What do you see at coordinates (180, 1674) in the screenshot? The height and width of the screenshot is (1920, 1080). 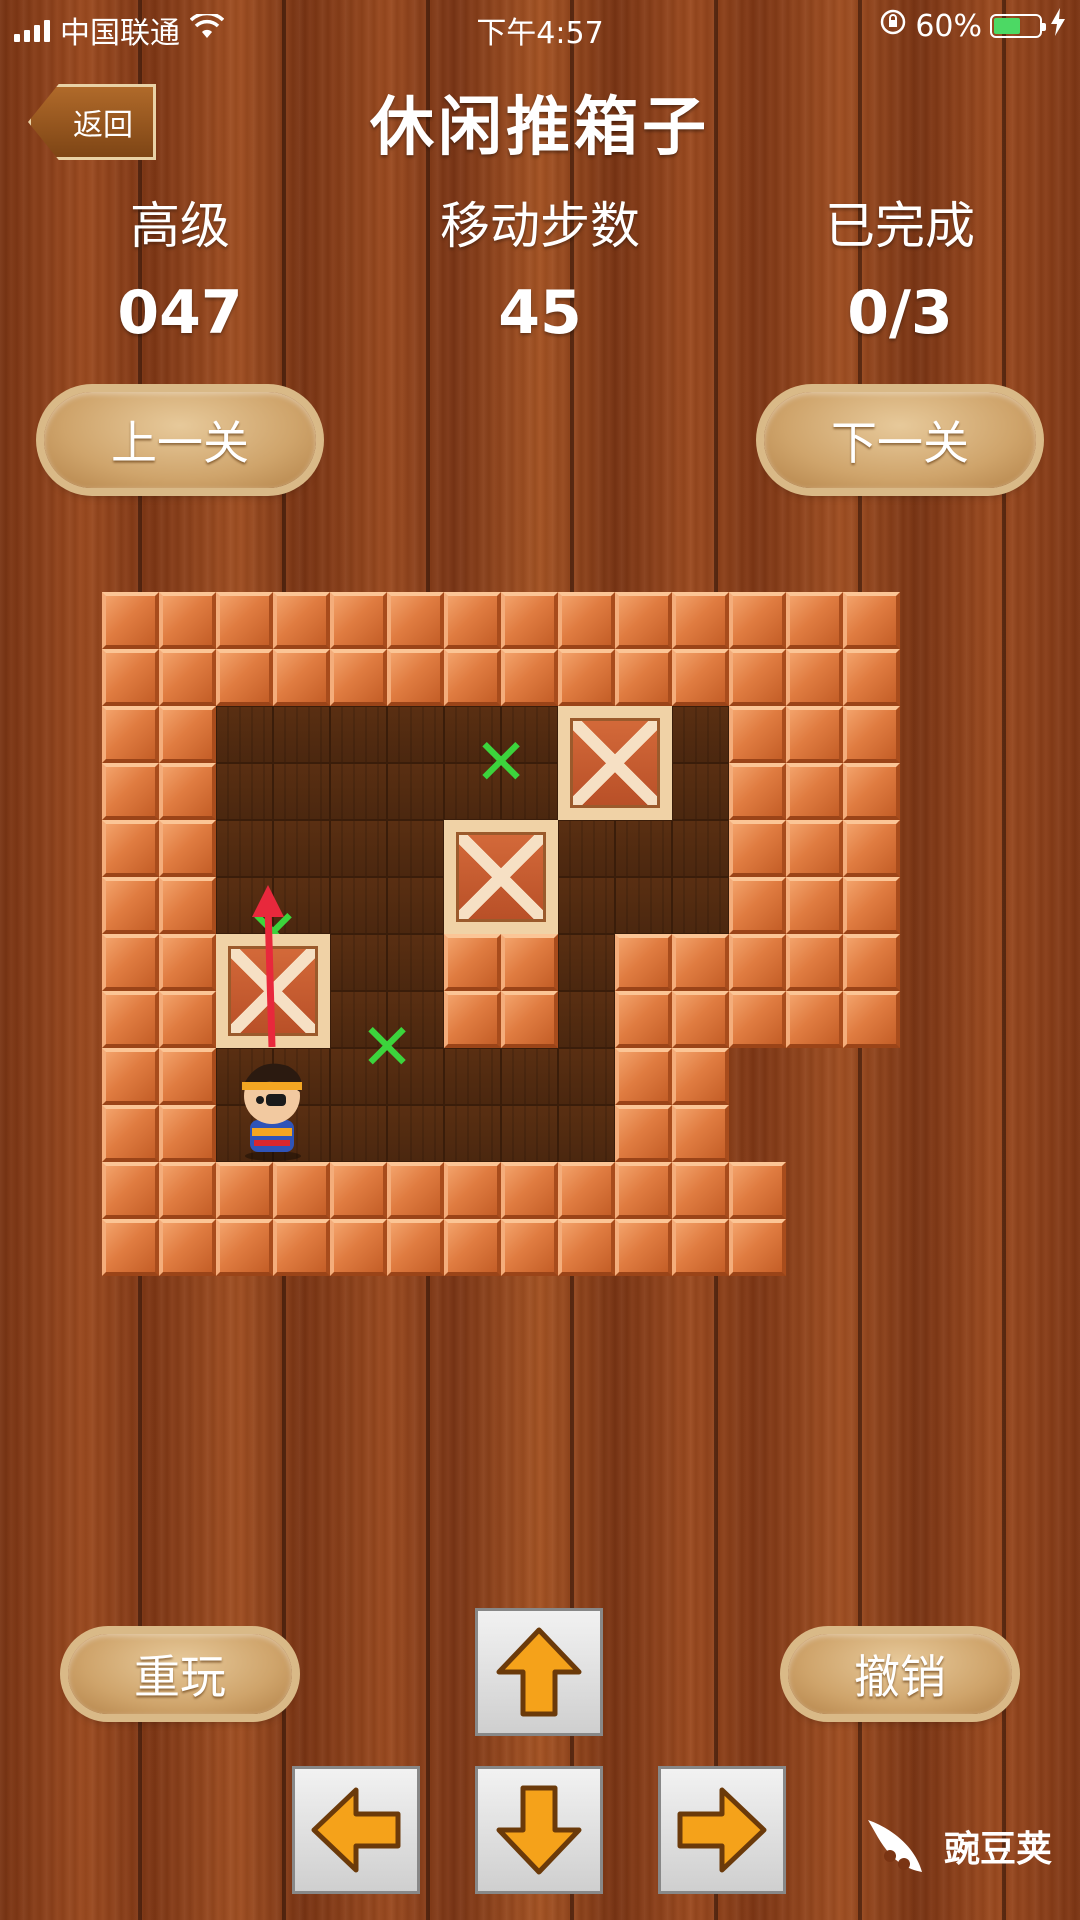 I see `restart-button: 重玩` at bounding box center [180, 1674].